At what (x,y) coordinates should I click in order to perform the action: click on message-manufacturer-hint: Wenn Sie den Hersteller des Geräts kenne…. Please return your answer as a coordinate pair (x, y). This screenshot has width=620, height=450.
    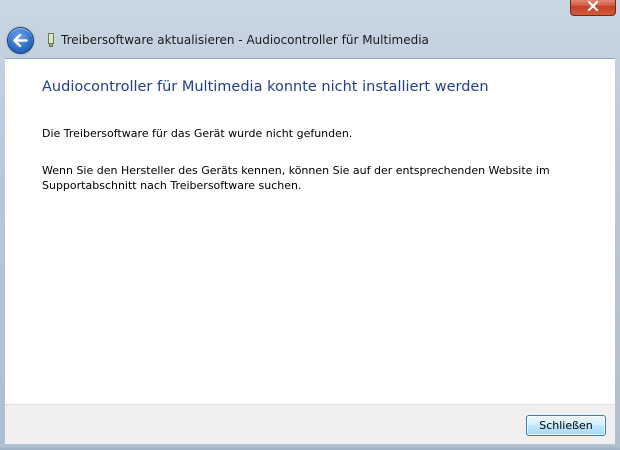
    Looking at the image, I should click on (296, 178).